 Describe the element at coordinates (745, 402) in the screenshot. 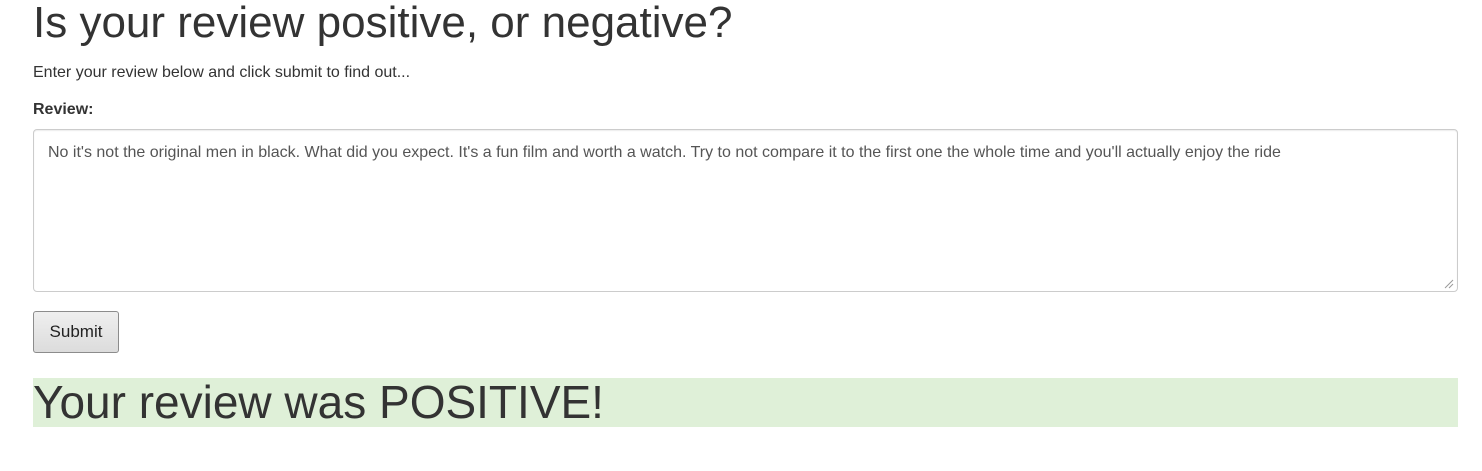

I see `result-banner: Your review was POSITIVE!` at that location.